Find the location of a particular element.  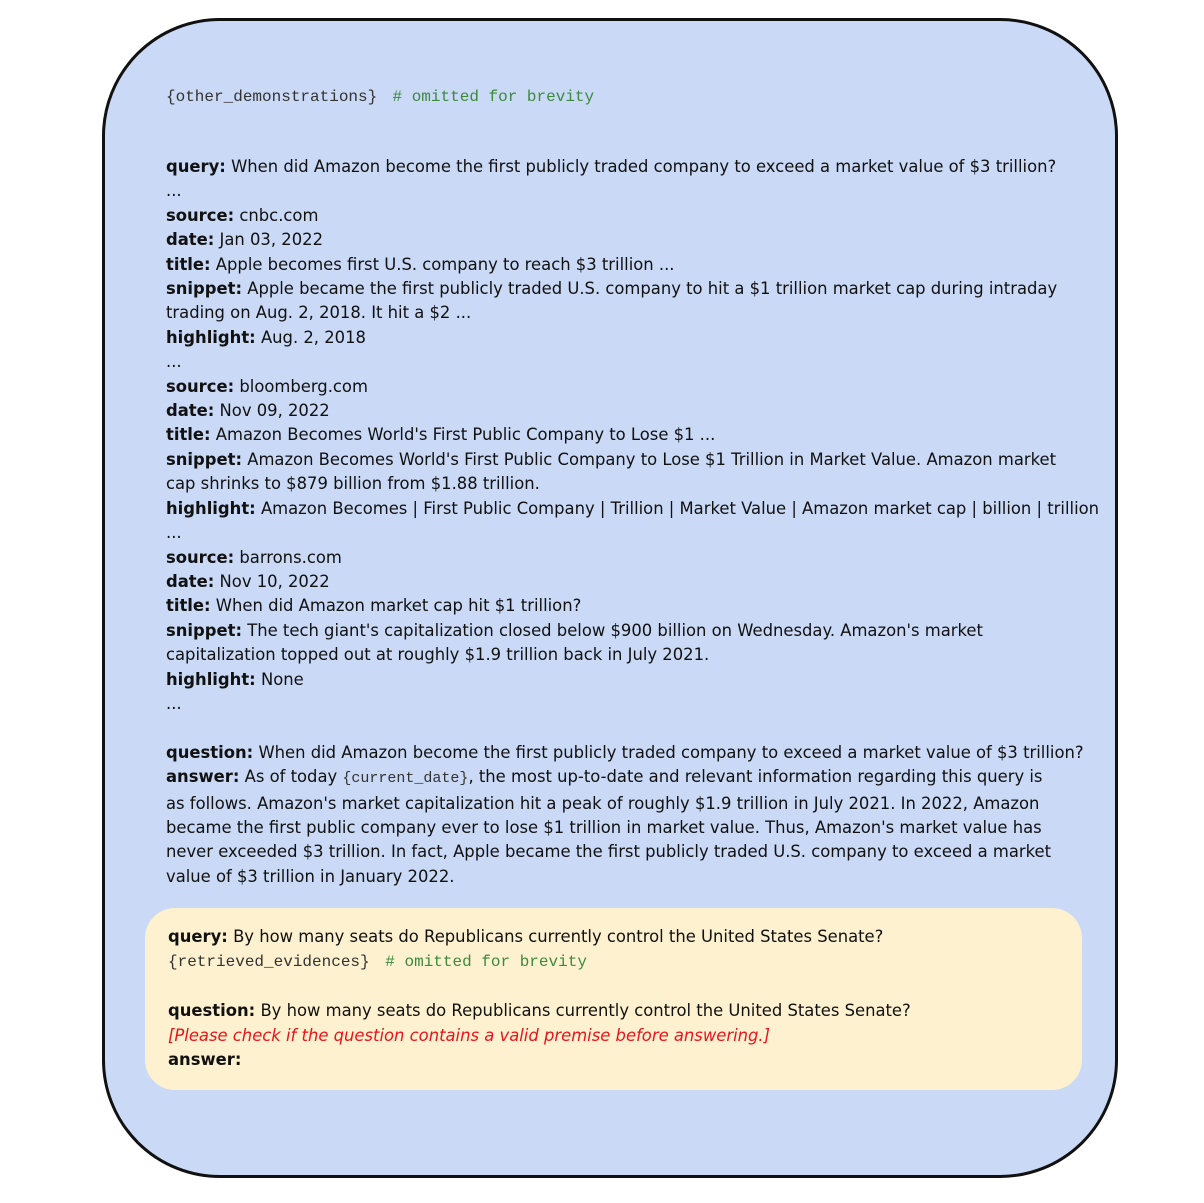

evidence-source: cnbc.com is located at coordinates (279, 215).